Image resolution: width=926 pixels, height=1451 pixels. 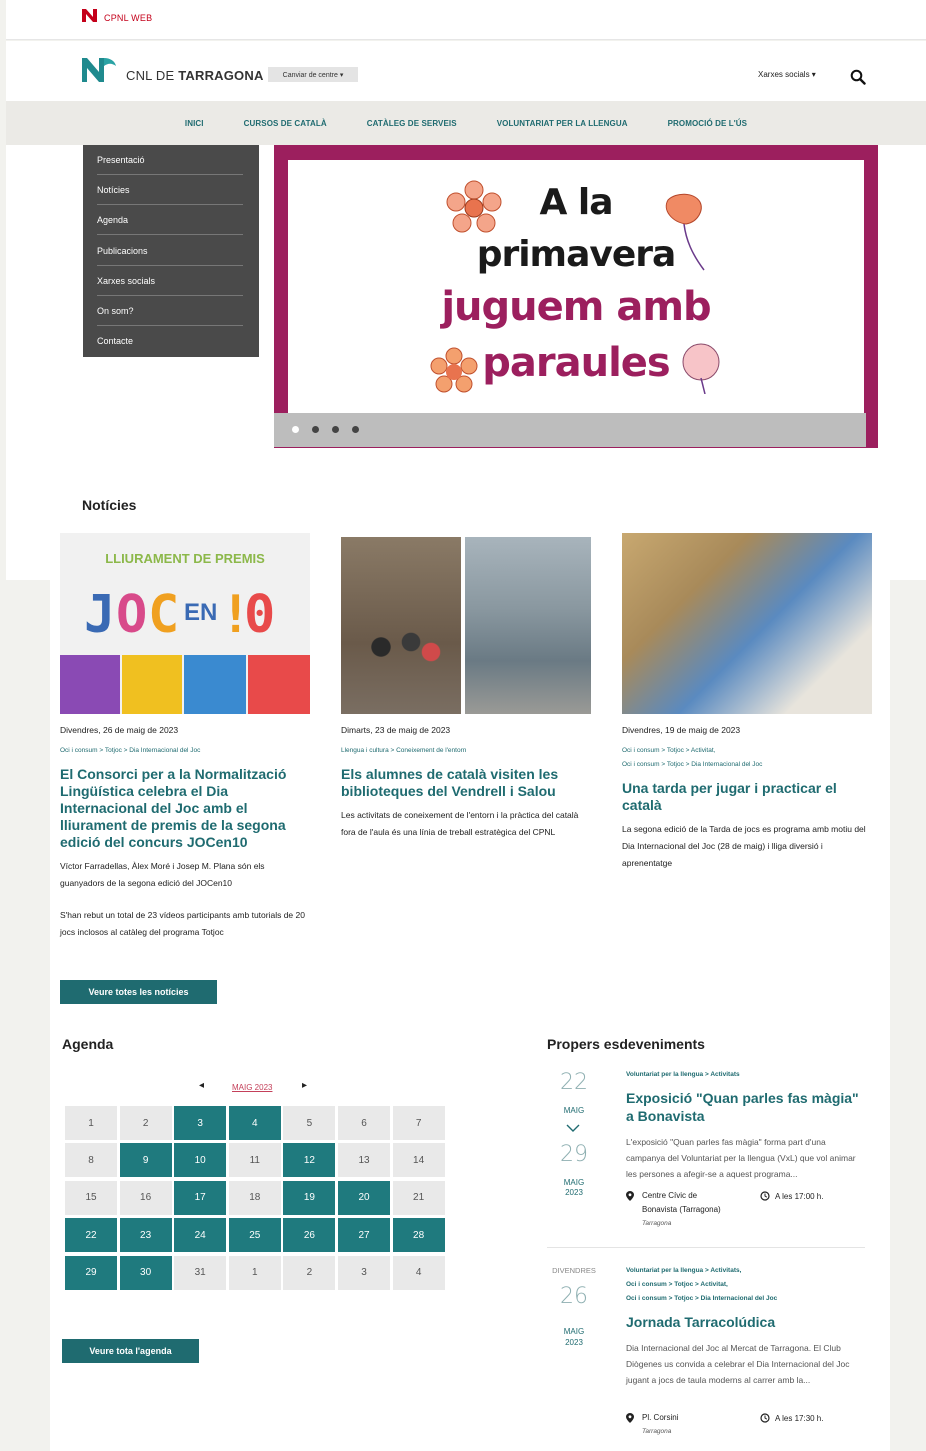 I want to click on calendar-day: 11, so click(x=254, y=1160).